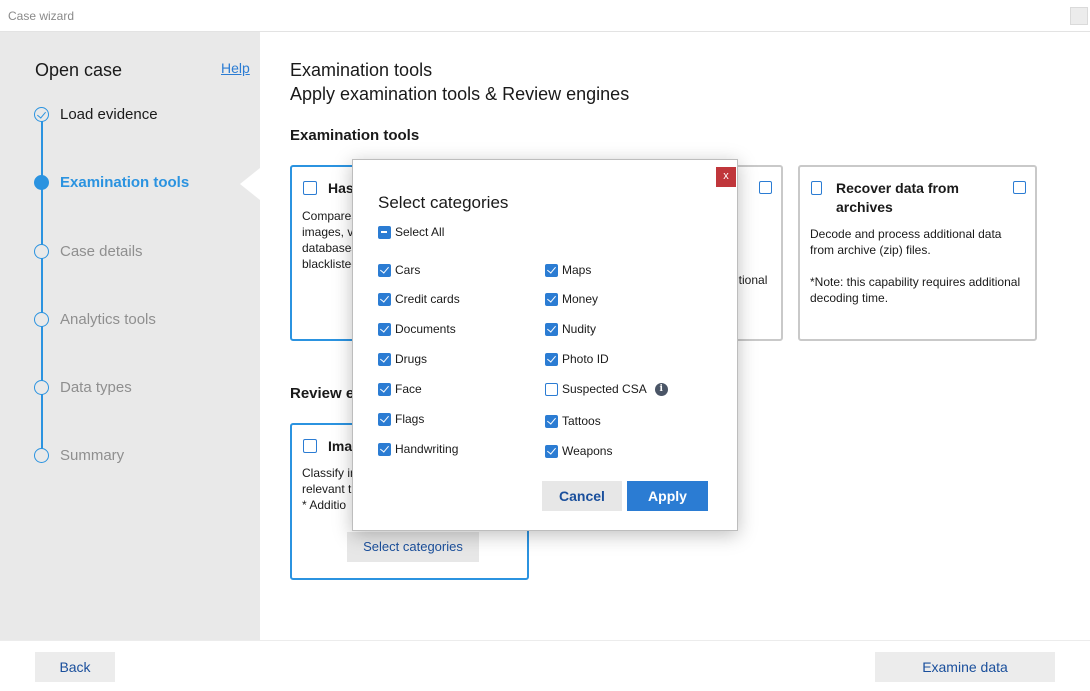  What do you see at coordinates (551, 389) in the screenshot?
I see `checkbox-unchecked-icon` at bounding box center [551, 389].